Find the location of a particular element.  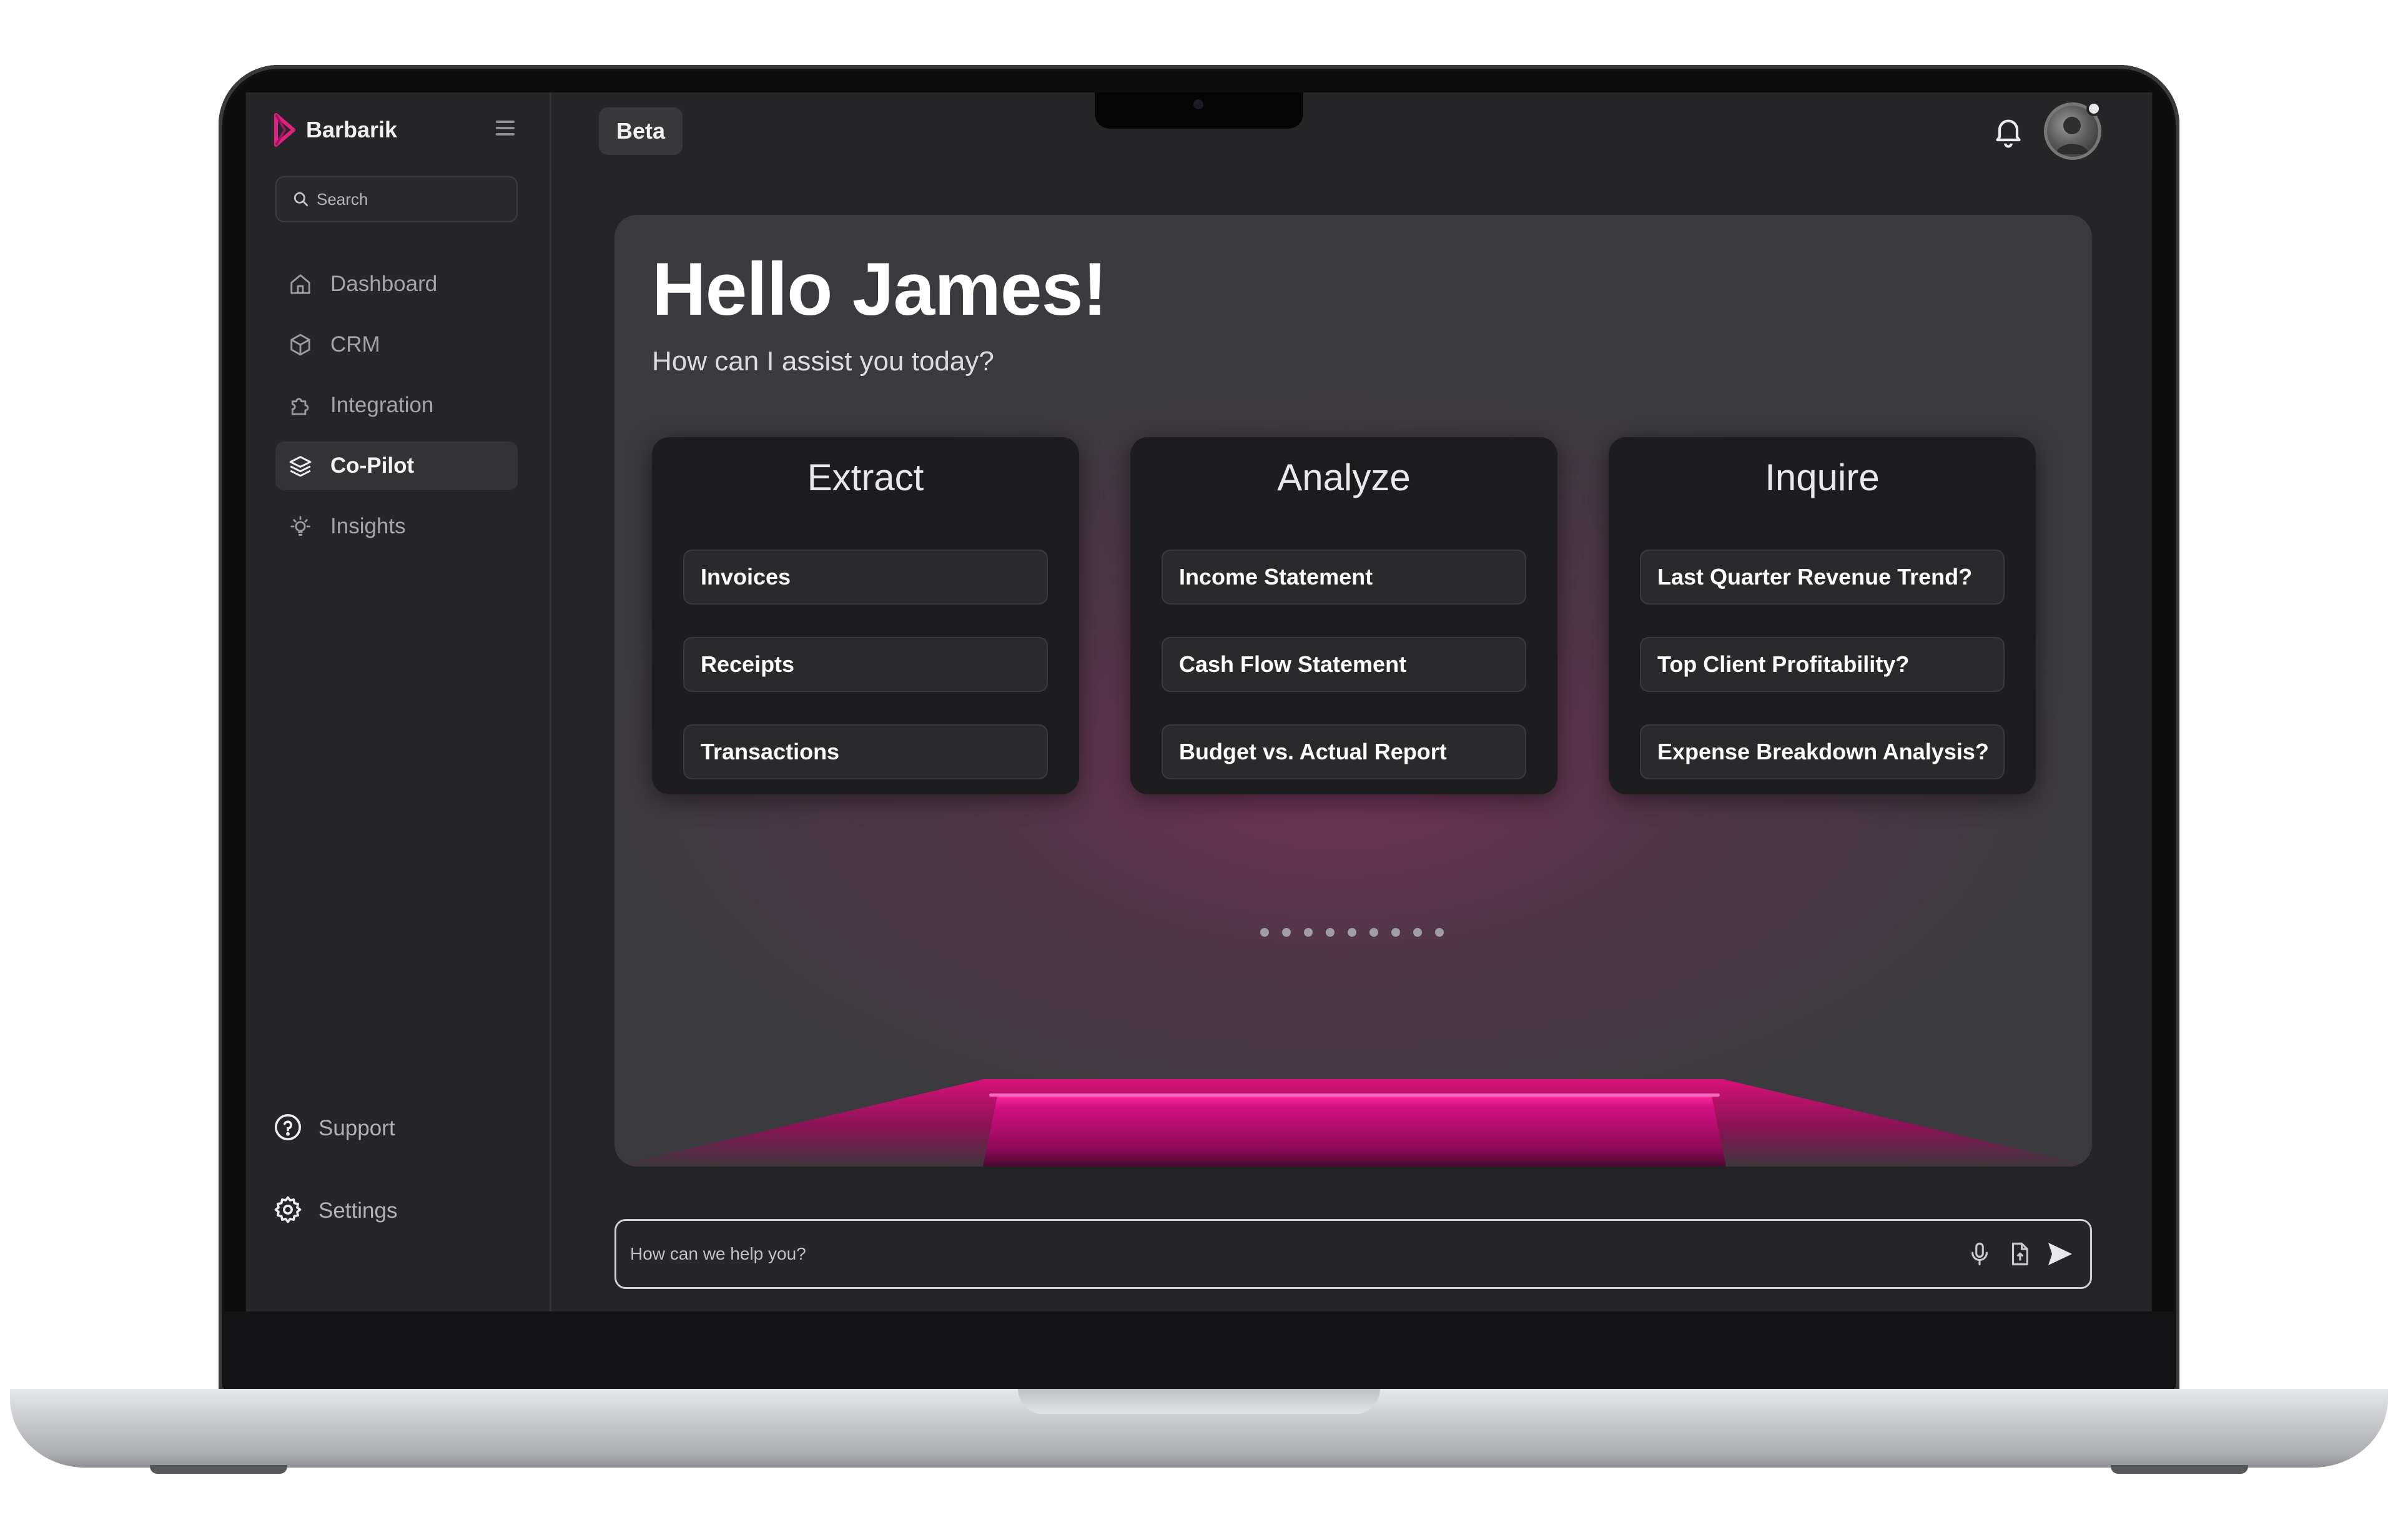

option-income-statement: Income Statement is located at coordinates (1344, 577).